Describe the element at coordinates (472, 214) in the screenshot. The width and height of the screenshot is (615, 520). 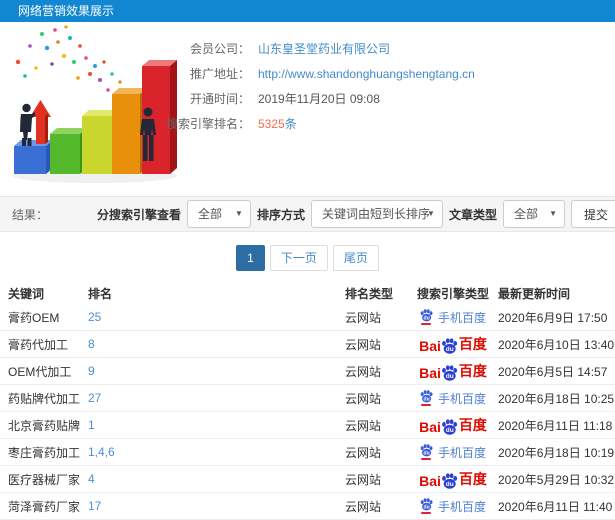
I see `article-type-label: 文章类型` at that location.